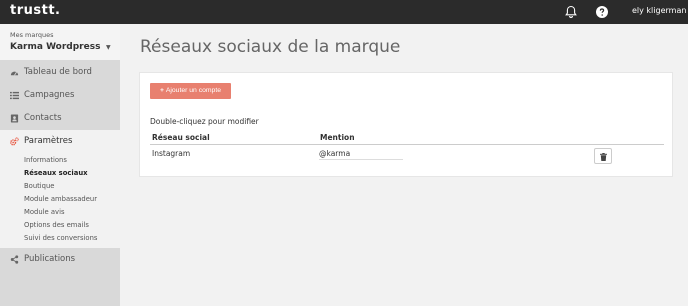  I want to click on sidebar-item-contacts: Contacts, so click(60, 118).